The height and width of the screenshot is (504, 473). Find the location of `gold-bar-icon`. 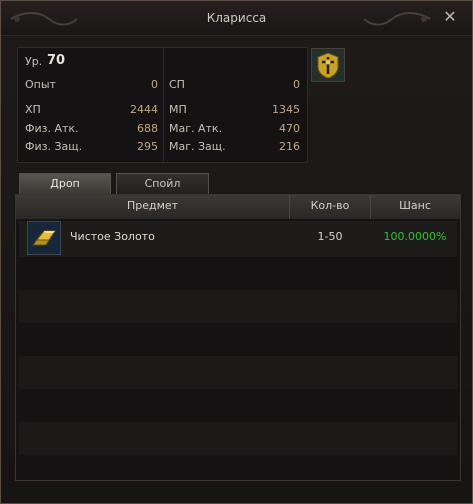

gold-bar-icon is located at coordinates (44, 238).